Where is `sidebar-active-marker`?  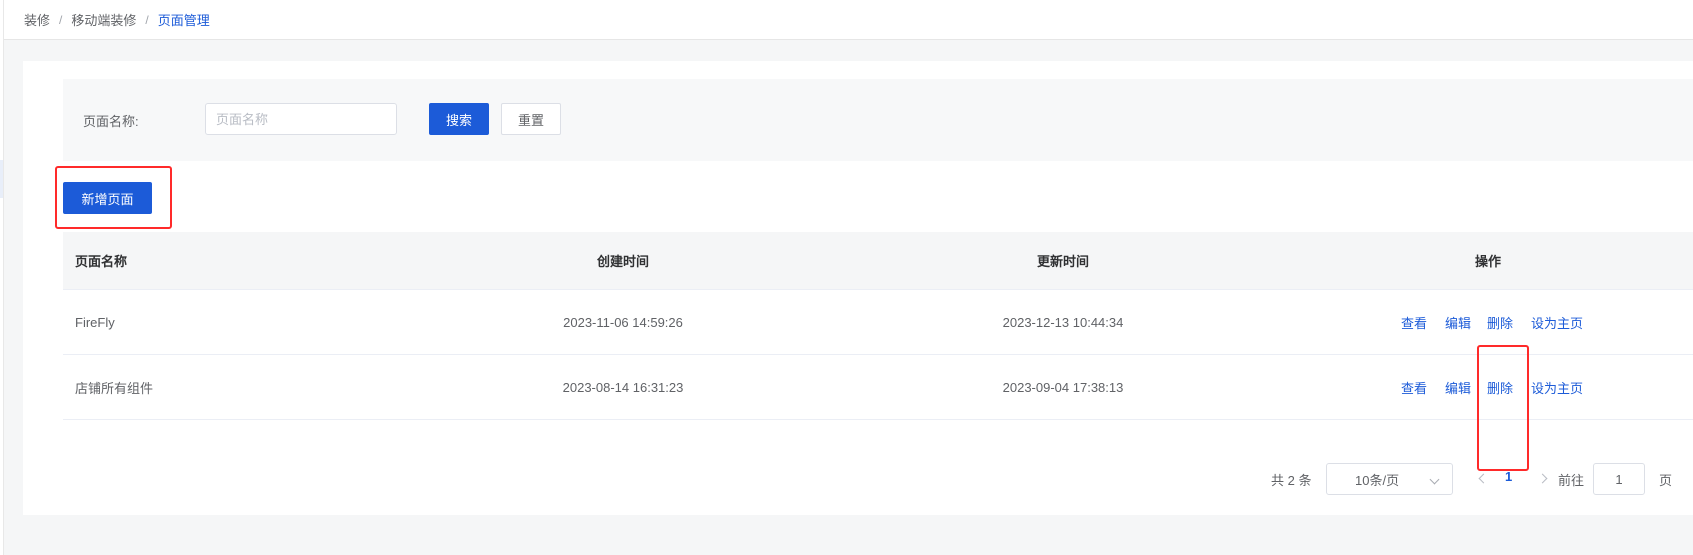 sidebar-active-marker is located at coordinates (1, 179).